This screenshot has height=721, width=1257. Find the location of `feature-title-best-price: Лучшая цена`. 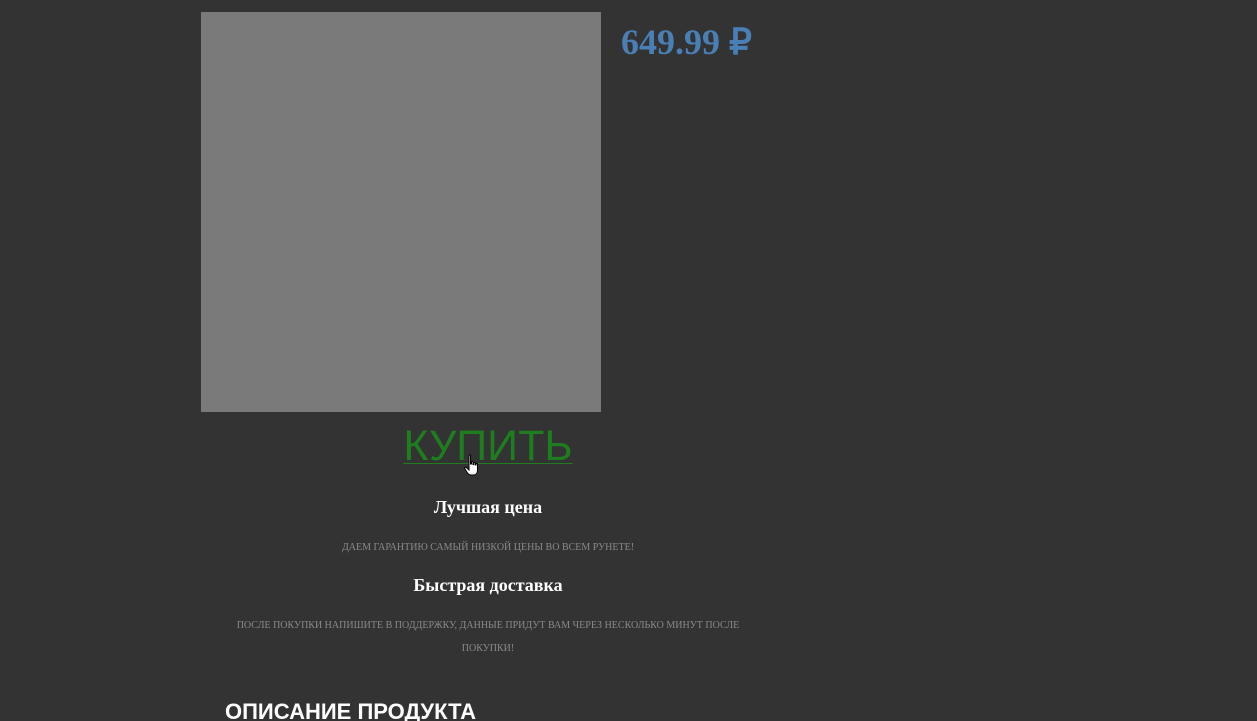

feature-title-best-price: Лучшая цена is located at coordinates (488, 507).